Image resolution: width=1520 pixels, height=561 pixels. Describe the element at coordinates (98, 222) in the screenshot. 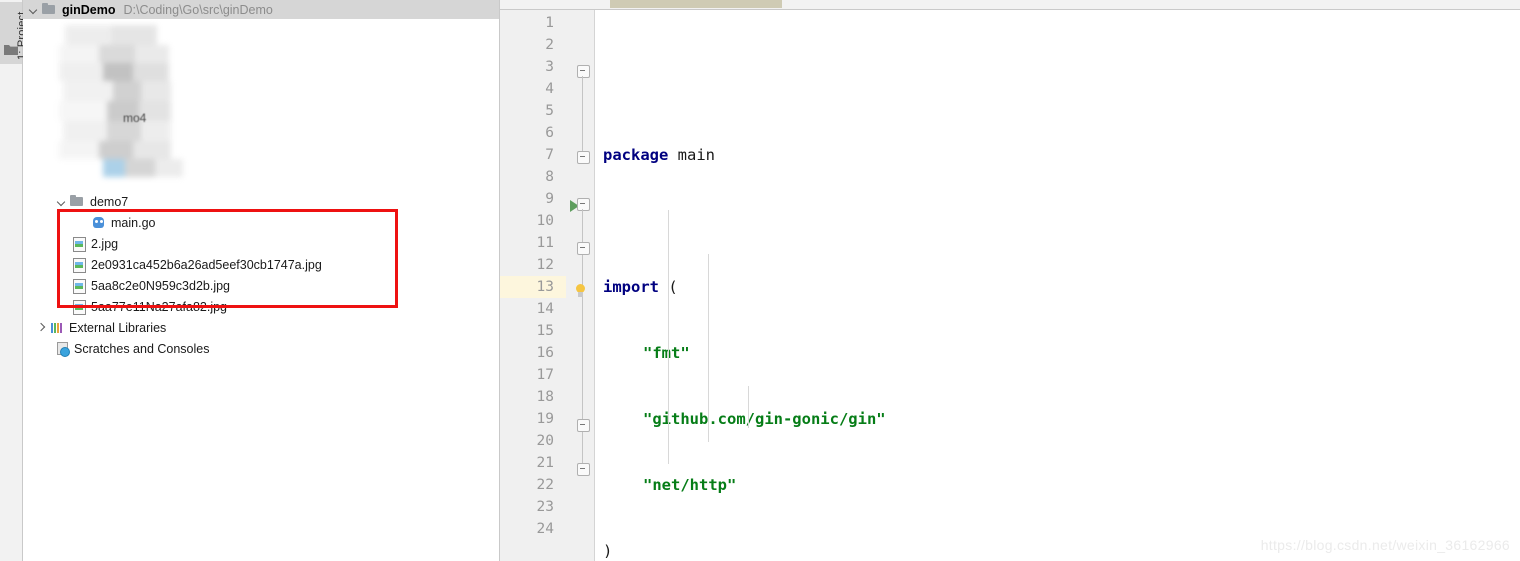

I see `go-file-icon` at that location.